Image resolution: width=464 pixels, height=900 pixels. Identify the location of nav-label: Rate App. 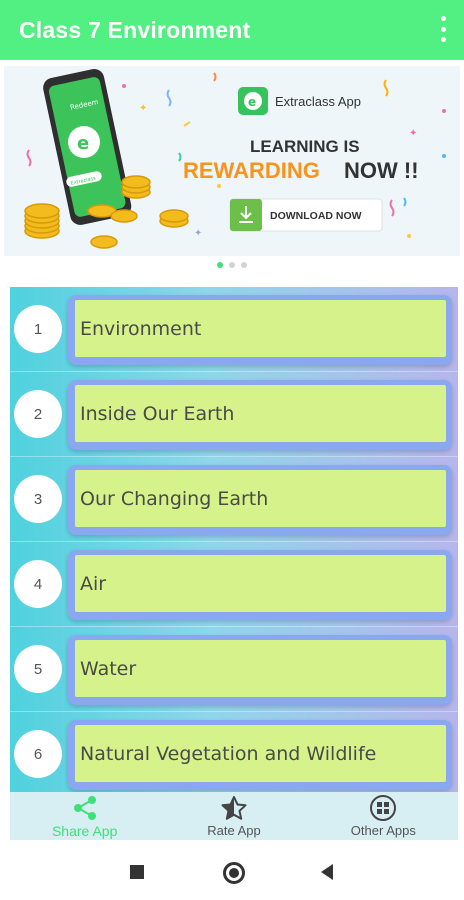
(234, 830).